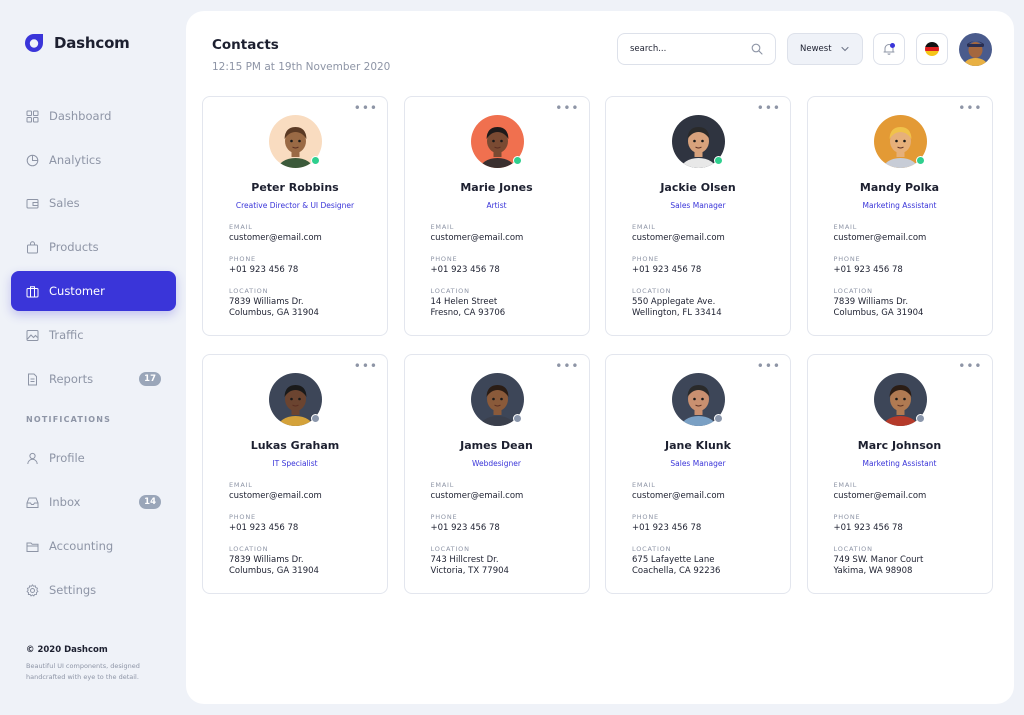 This screenshot has height=715, width=1024. I want to click on sidebar-item-sales: Sales, so click(93, 203).